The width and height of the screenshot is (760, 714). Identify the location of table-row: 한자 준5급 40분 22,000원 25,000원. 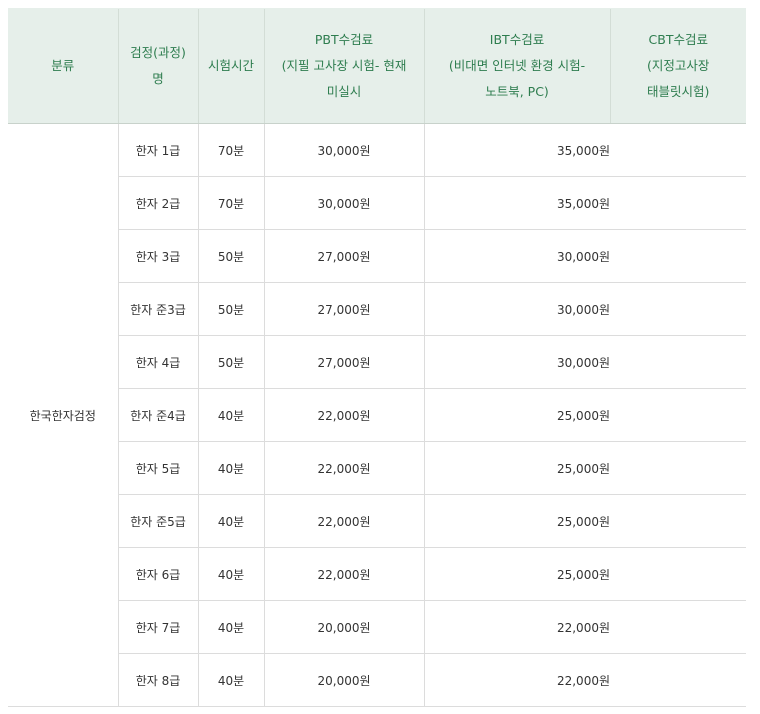
(377, 521).